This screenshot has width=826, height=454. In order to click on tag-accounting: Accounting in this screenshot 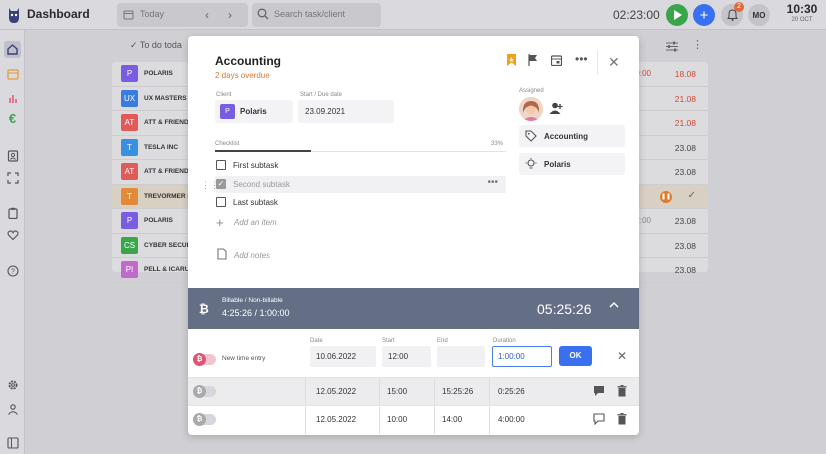, I will do `click(572, 136)`.